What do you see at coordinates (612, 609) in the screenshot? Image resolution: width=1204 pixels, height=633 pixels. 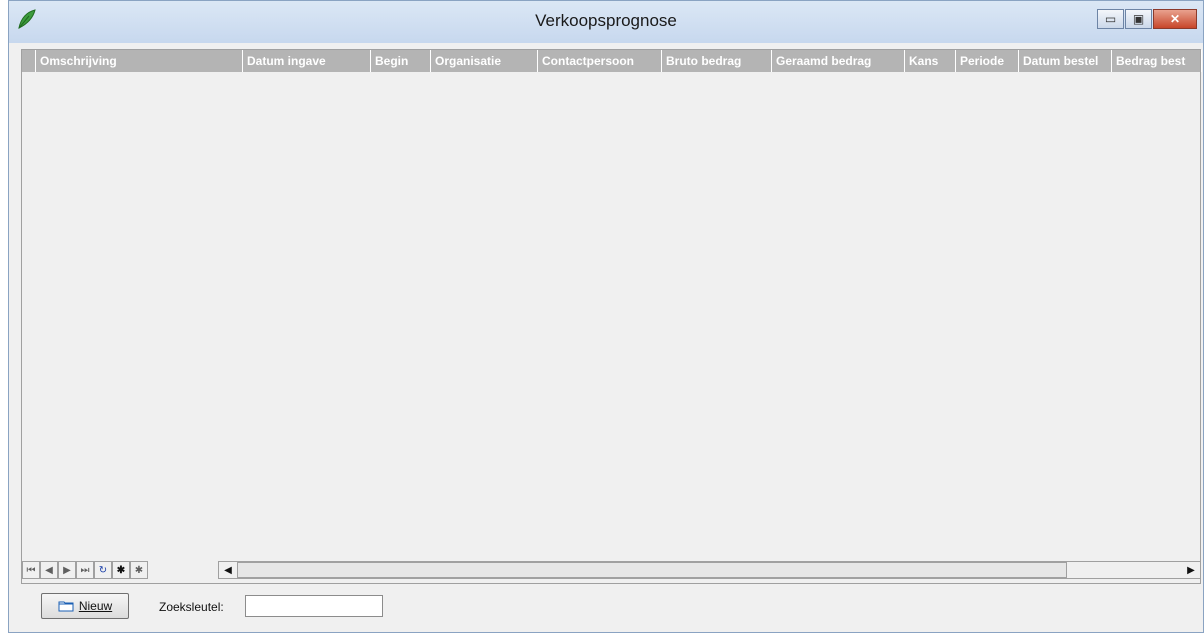 I see `footer-bar: Nieuw Zoeksleutel:` at bounding box center [612, 609].